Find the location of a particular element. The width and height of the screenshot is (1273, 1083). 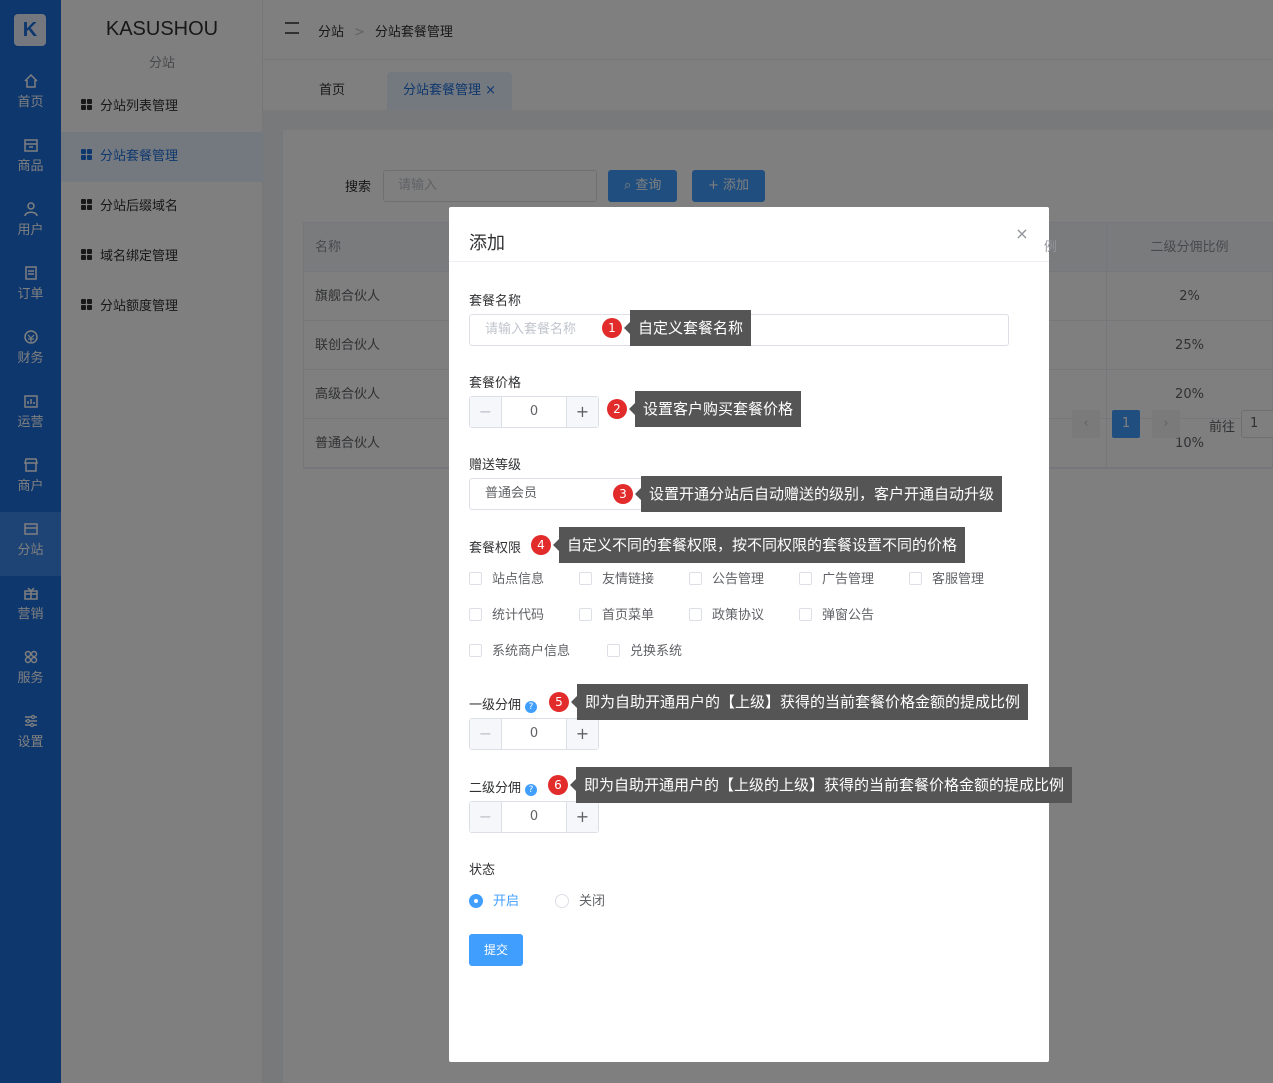

gift-level-label: 赠送等级 is located at coordinates (495, 465).